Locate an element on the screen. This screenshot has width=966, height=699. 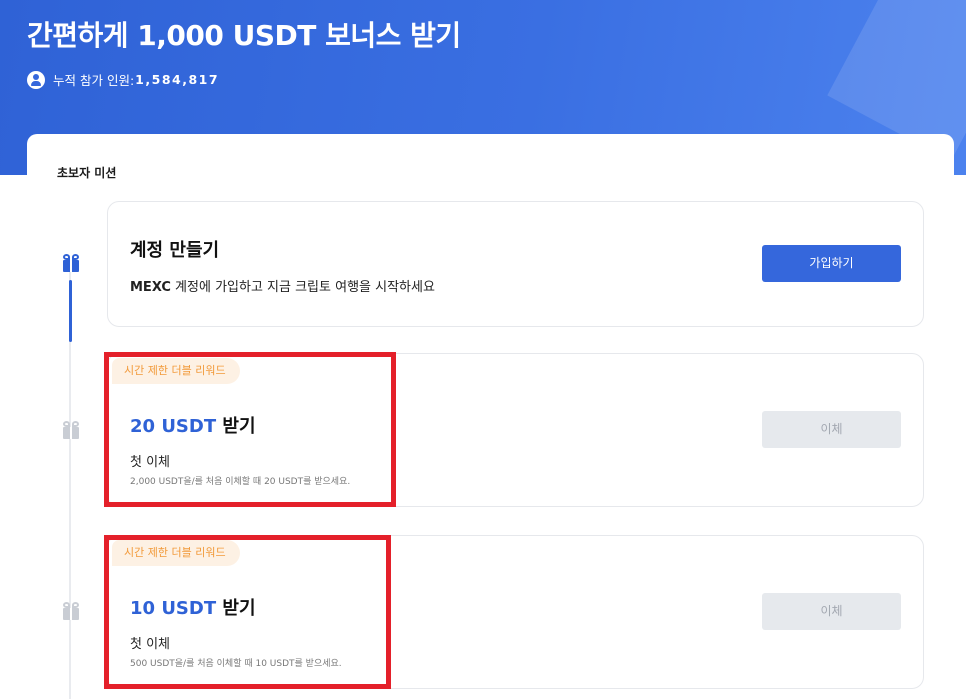
brand-name: MEXC is located at coordinates (150, 287).